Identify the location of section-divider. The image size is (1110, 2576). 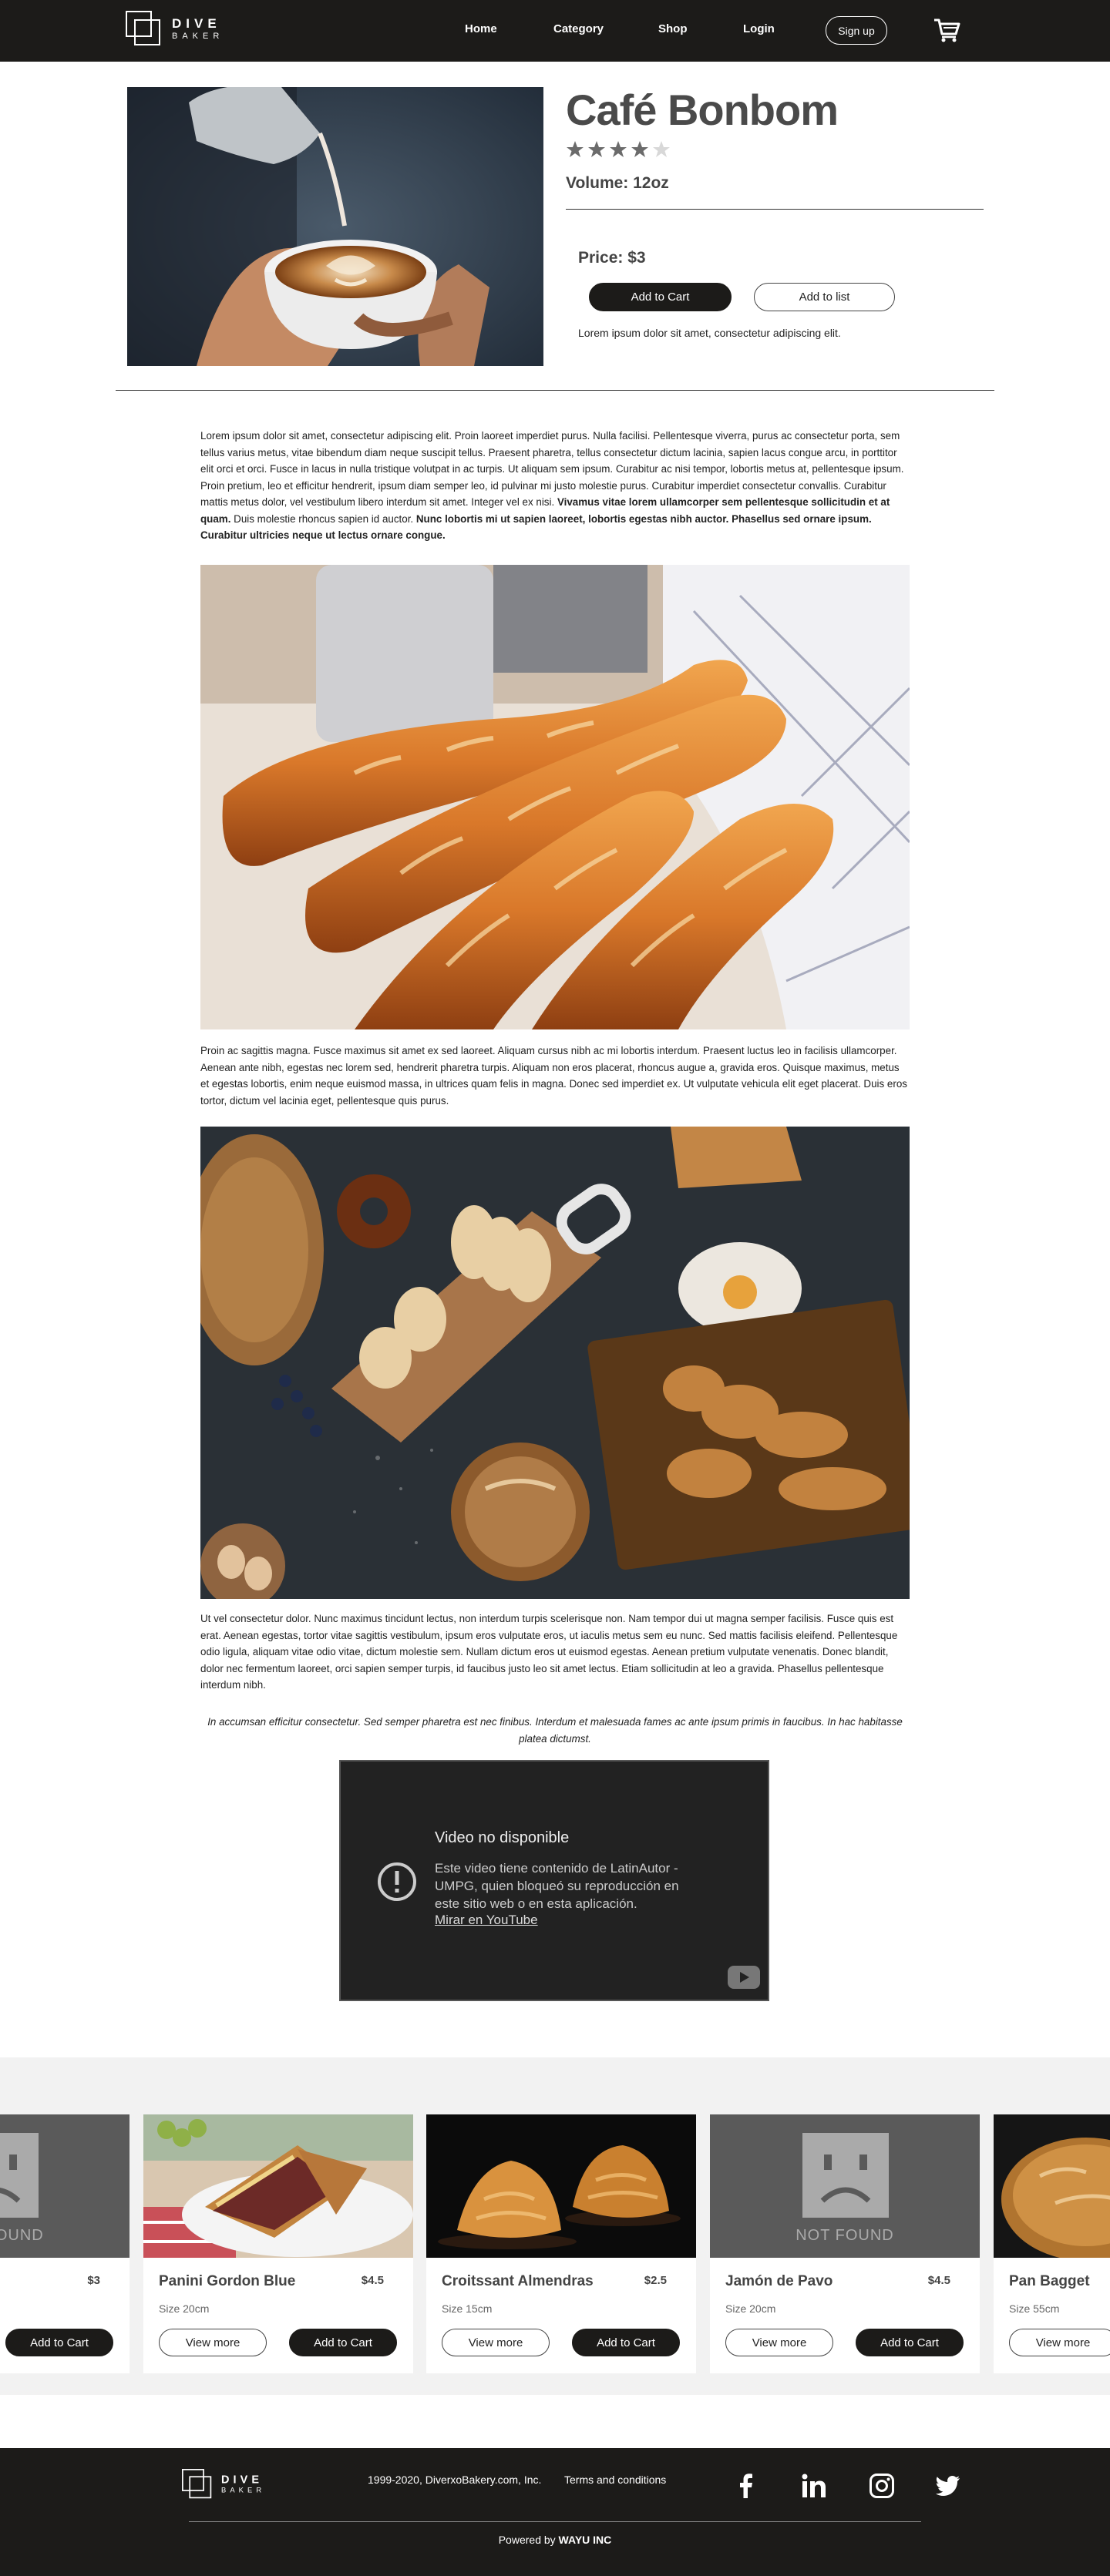
(555, 390).